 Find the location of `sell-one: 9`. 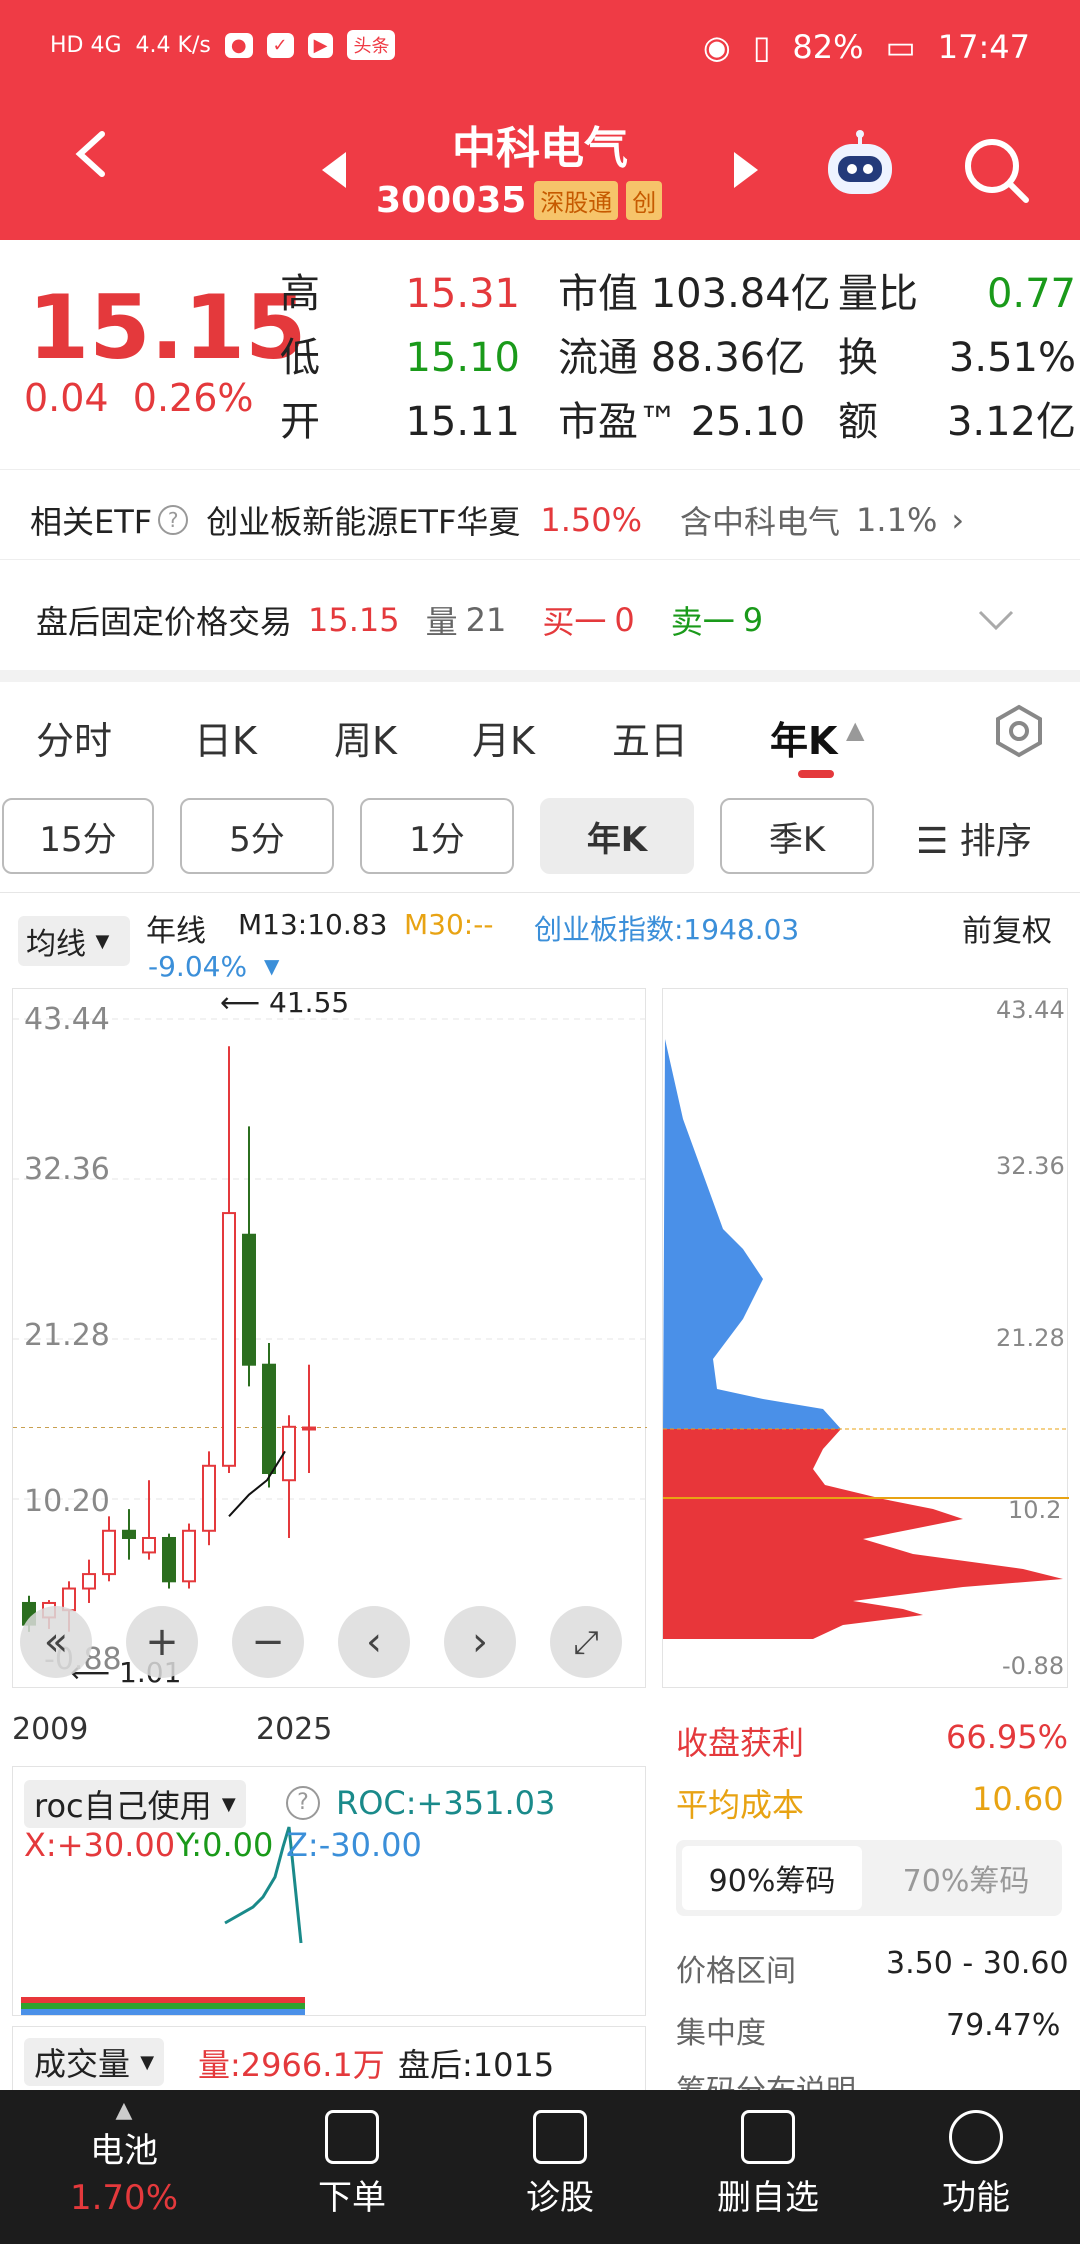

sell-one: 9 is located at coordinates (753, 620).